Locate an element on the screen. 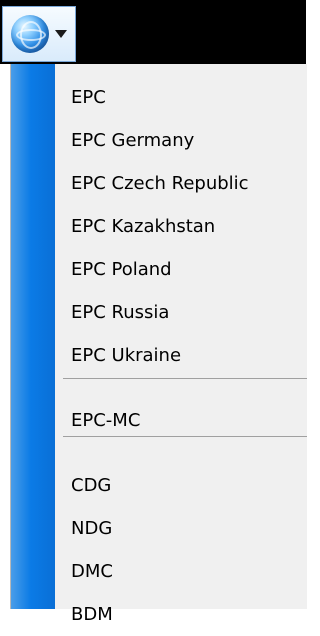 The height and width of the screenshot is (636, 320). menu-item-epc-poland: EPC Poland is located at coordinates (189, 269).